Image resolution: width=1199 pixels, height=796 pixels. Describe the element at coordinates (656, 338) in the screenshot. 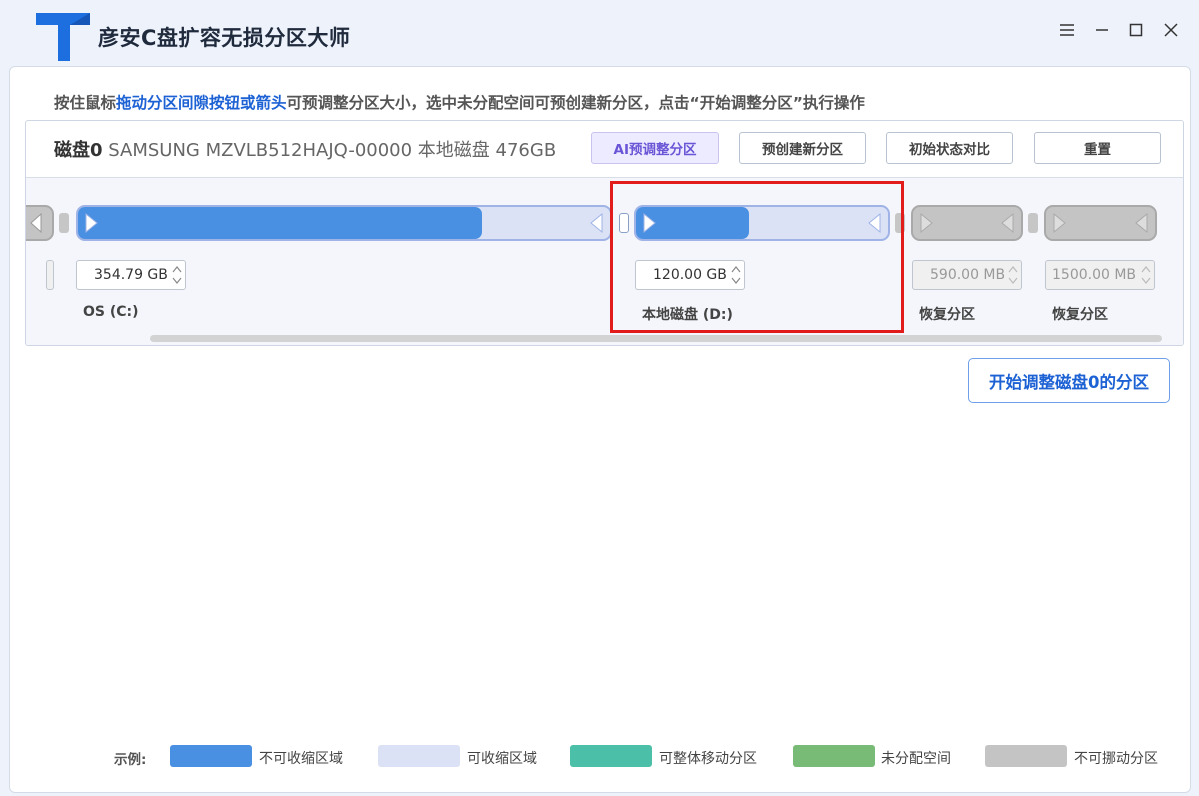

I see `horizontal-scrollbar` at that location.